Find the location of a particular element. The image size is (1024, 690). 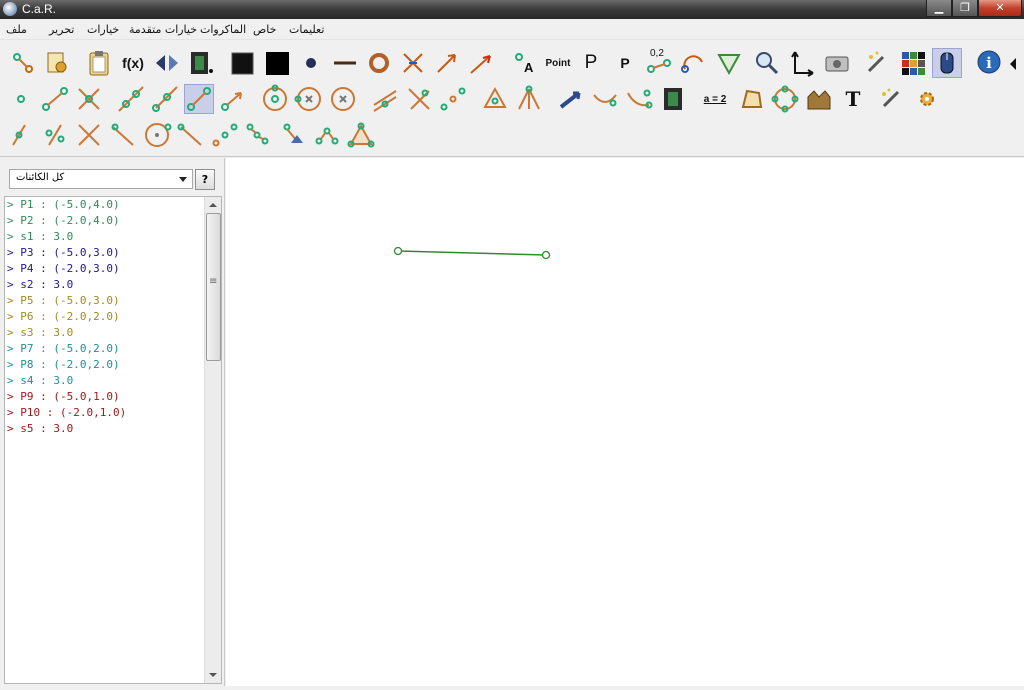

camera-icon is located at coordinates (837, 63).